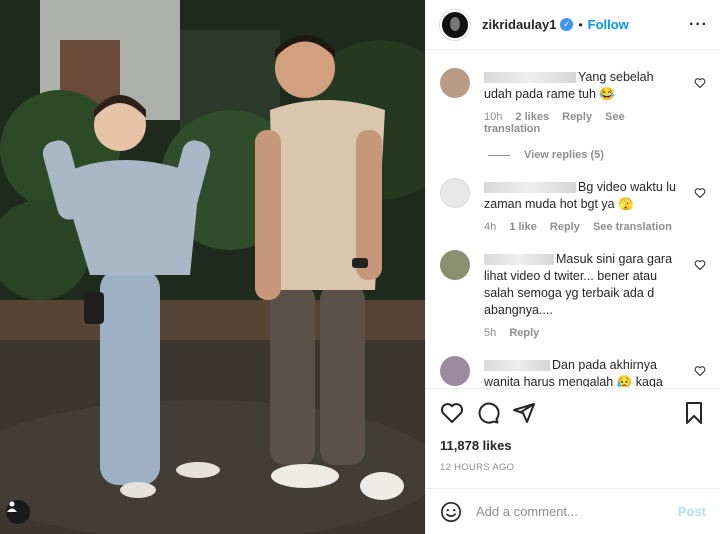 The height and width of the screenshot is (534, 720). I want to click on comment-meta: 5h Reply, so click(584, 333).